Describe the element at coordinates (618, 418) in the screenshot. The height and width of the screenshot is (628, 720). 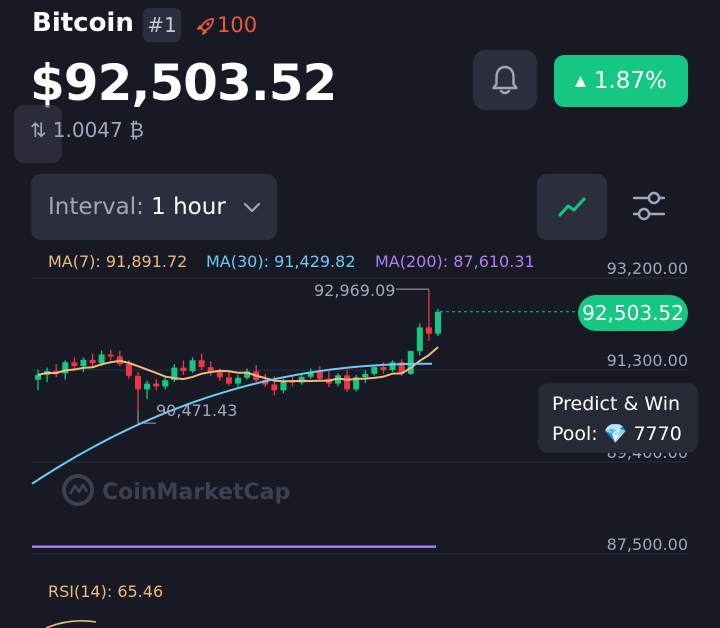
I see `predict-win-banner: Predict & Win Pool: 💎 7770` at that location.